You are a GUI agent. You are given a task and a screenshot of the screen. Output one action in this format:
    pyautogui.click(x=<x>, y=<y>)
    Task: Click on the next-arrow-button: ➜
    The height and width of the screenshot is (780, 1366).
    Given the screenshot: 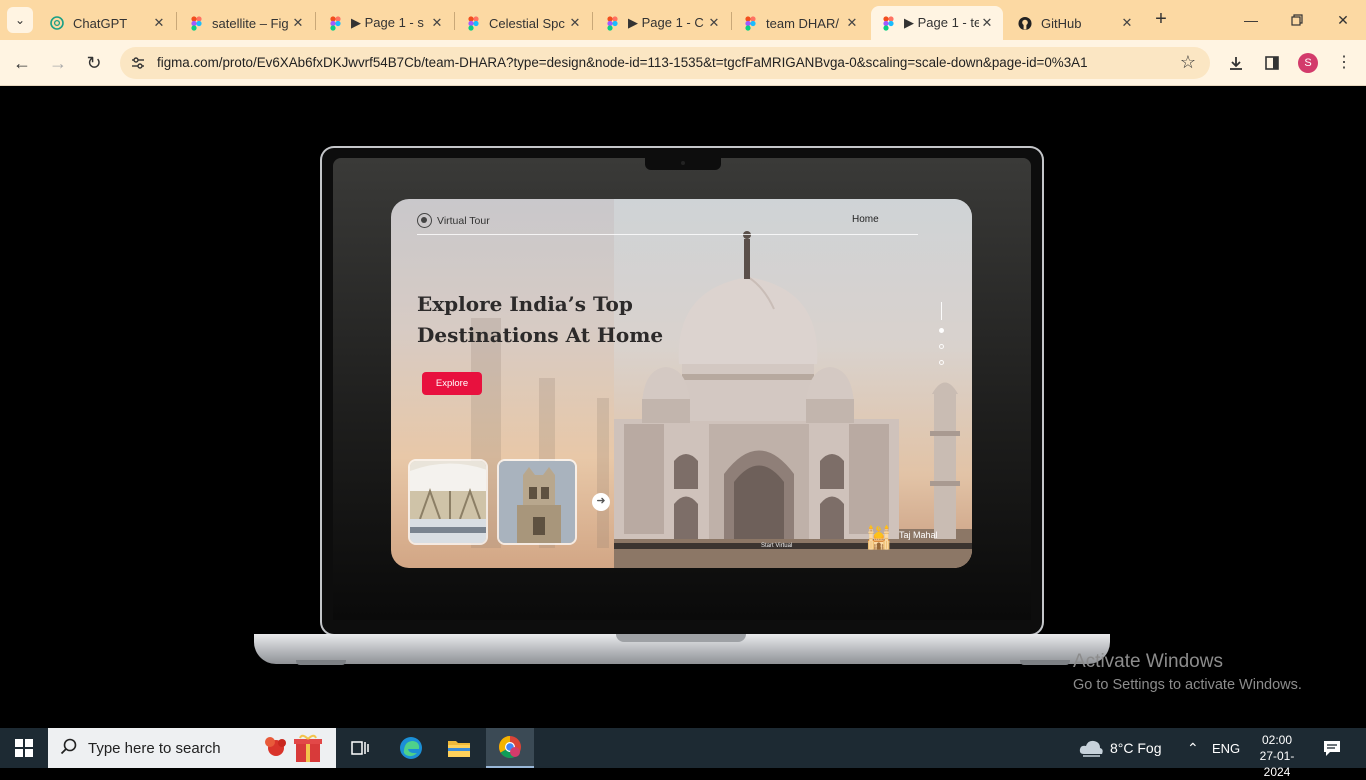 What is the action you would take?
    pyautogui.click(x=601, y=502)
    